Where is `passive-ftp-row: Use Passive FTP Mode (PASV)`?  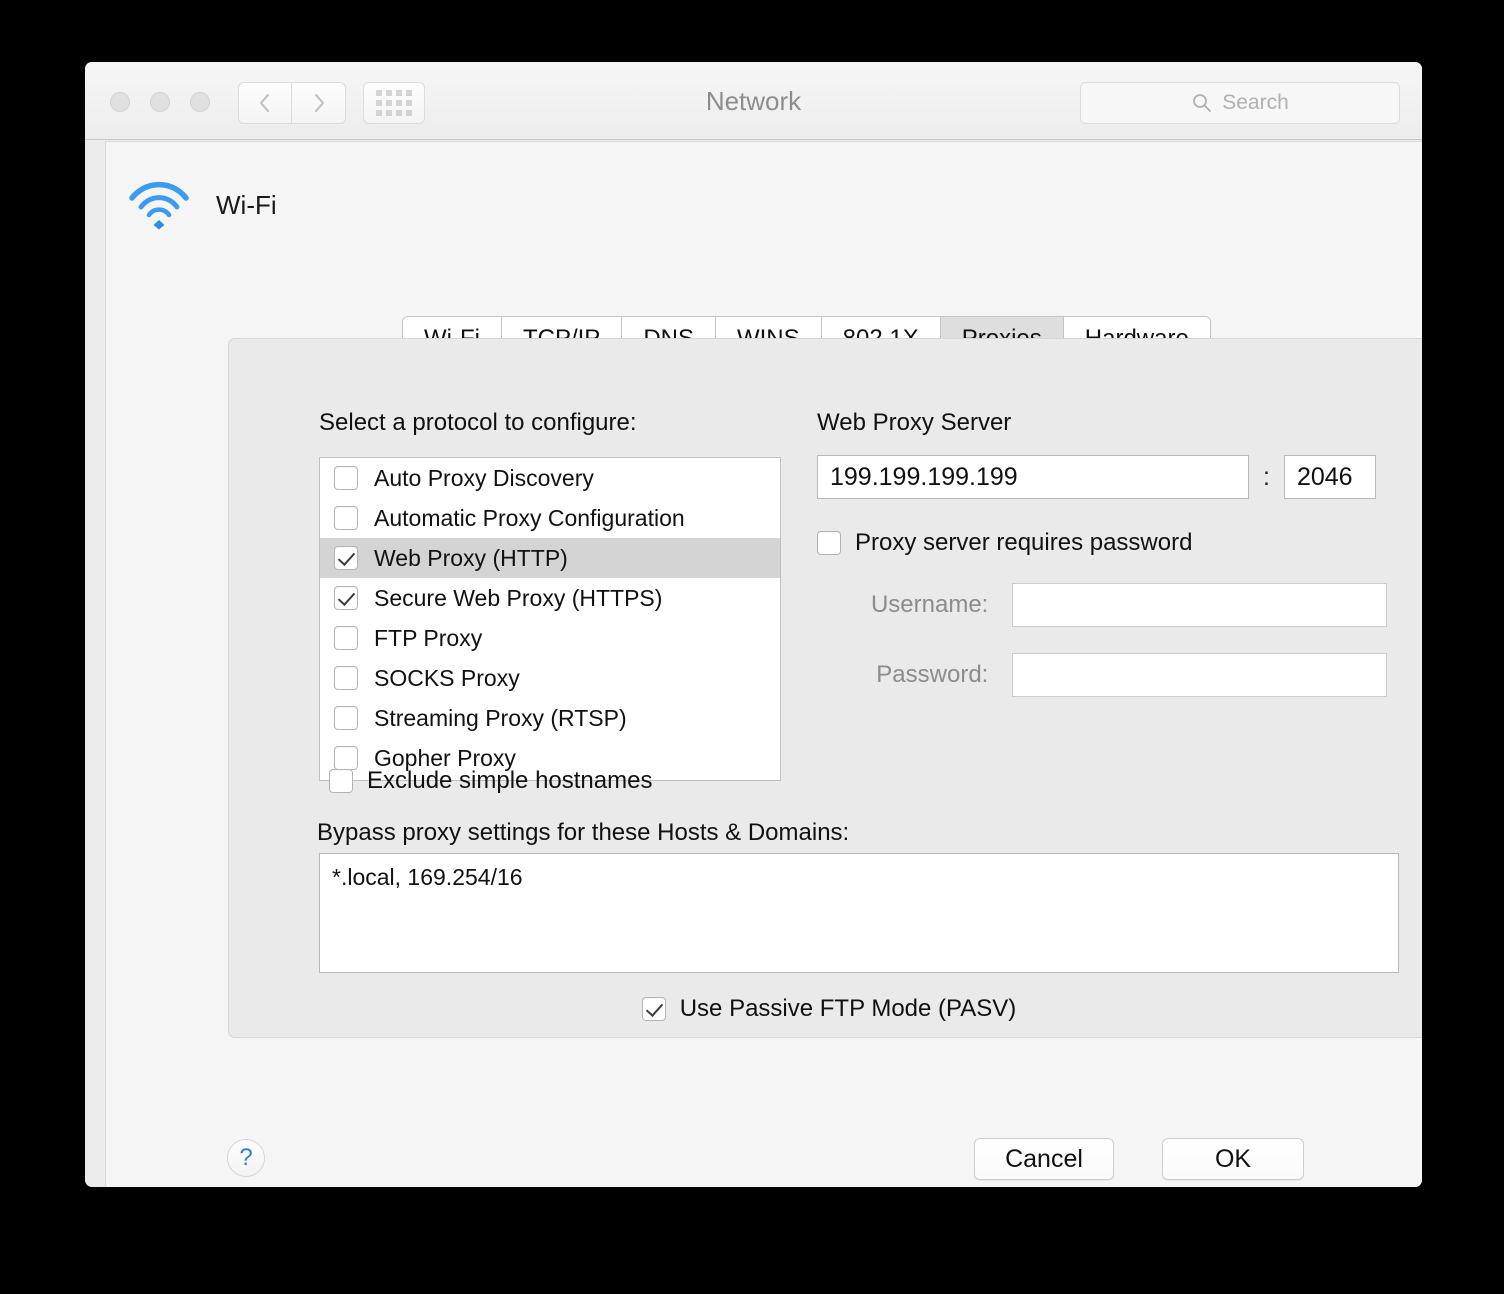 passive-ftp-row: Use Passive FTP Mode (PASV) is located at coordinates (825, 1009).